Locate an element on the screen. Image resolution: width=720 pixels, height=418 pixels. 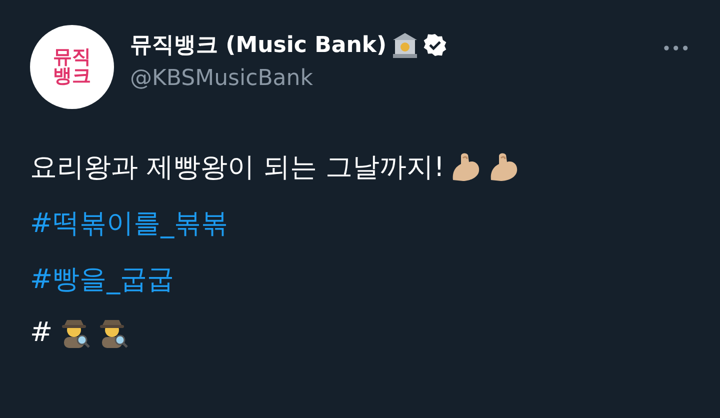
bank-icon is located at coordinates (404, 44).